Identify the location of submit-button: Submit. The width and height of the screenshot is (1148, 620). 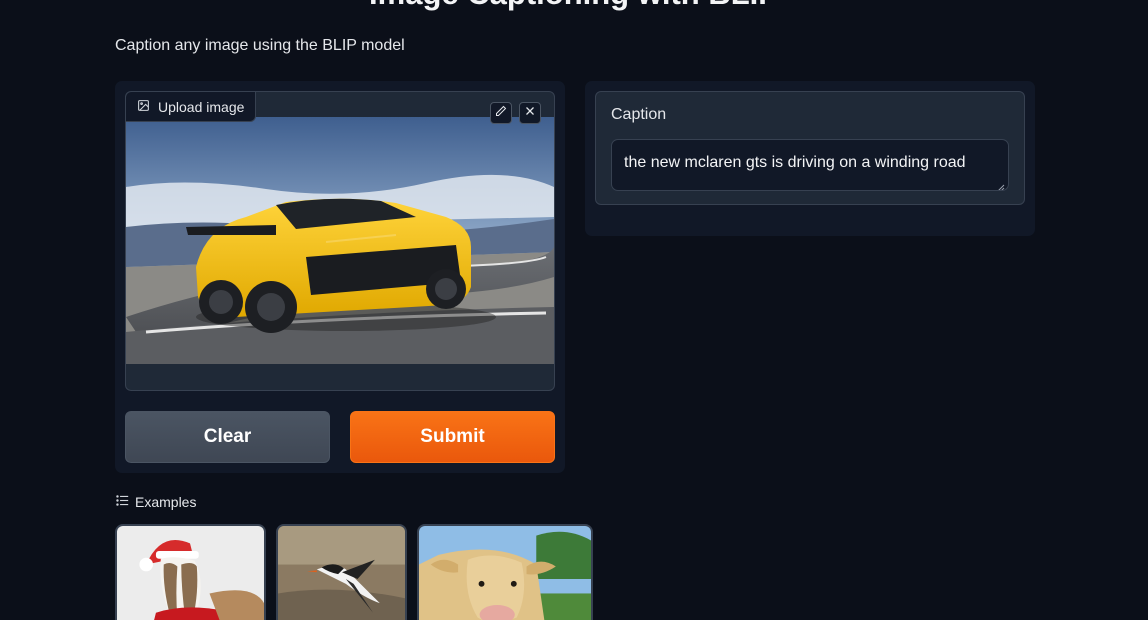
(452, 437).